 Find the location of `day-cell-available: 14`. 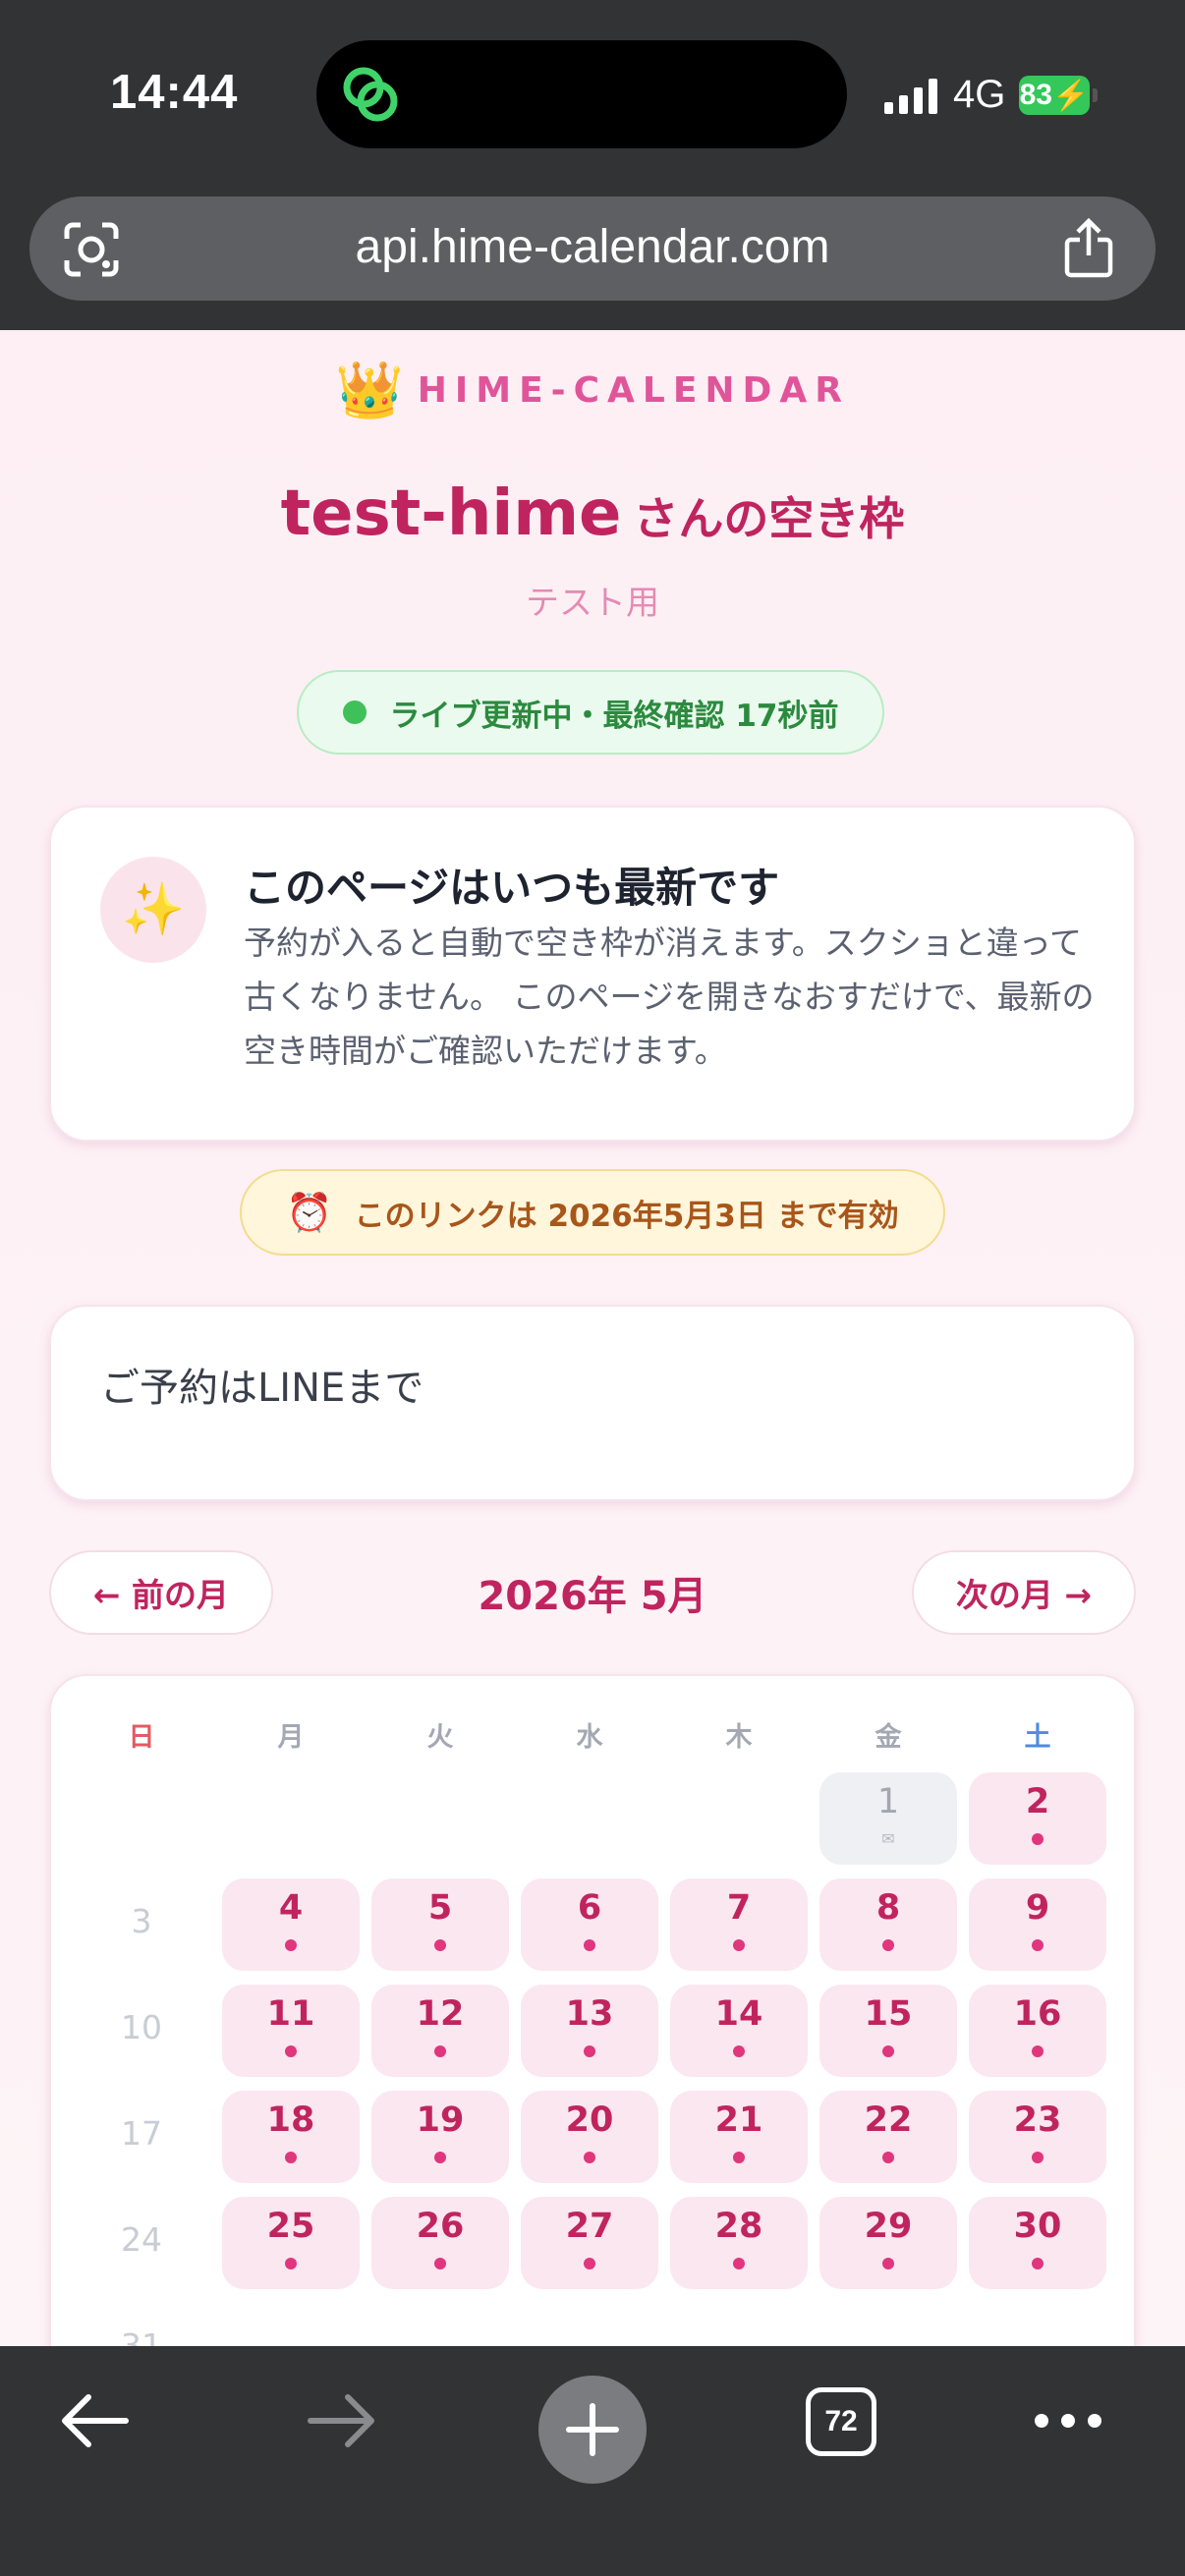

day-cell-available: 14 is located at coordinates (739, 2031).